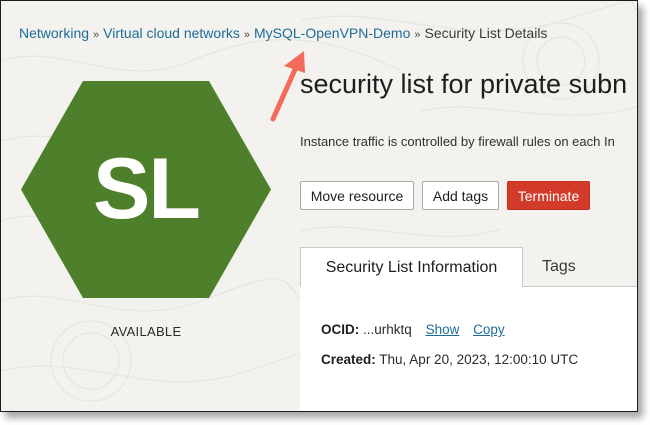 Image resolution: width=650 pixels, height=425 pixels. Describe the element at coordinates (171, 33) in the screenshot. I see `breadcrumb-virtual-cloud-networks: Virtual cloud networks` at that location.